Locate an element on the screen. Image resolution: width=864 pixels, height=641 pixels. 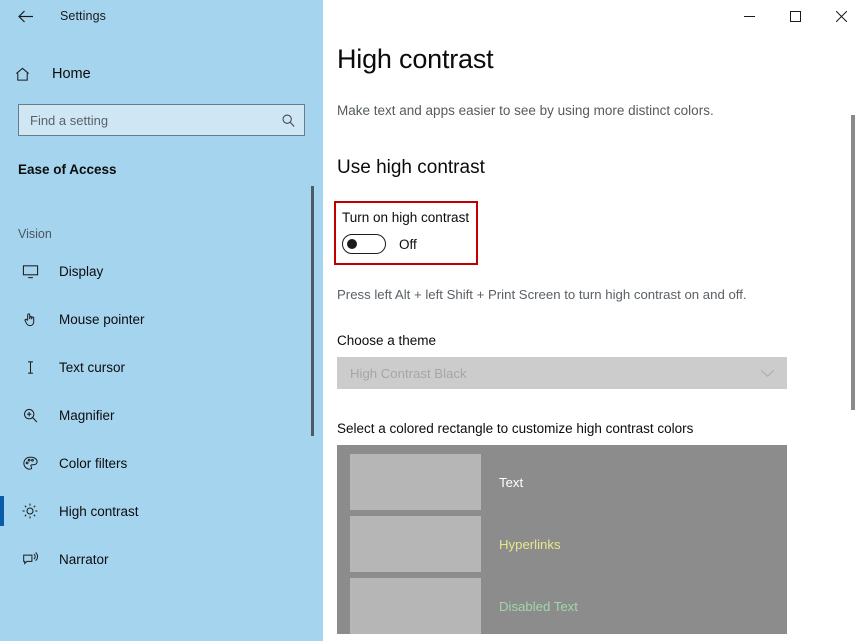
sidebar-item-text-cursor-label: Text cursor is located at coordinates (92, 367).